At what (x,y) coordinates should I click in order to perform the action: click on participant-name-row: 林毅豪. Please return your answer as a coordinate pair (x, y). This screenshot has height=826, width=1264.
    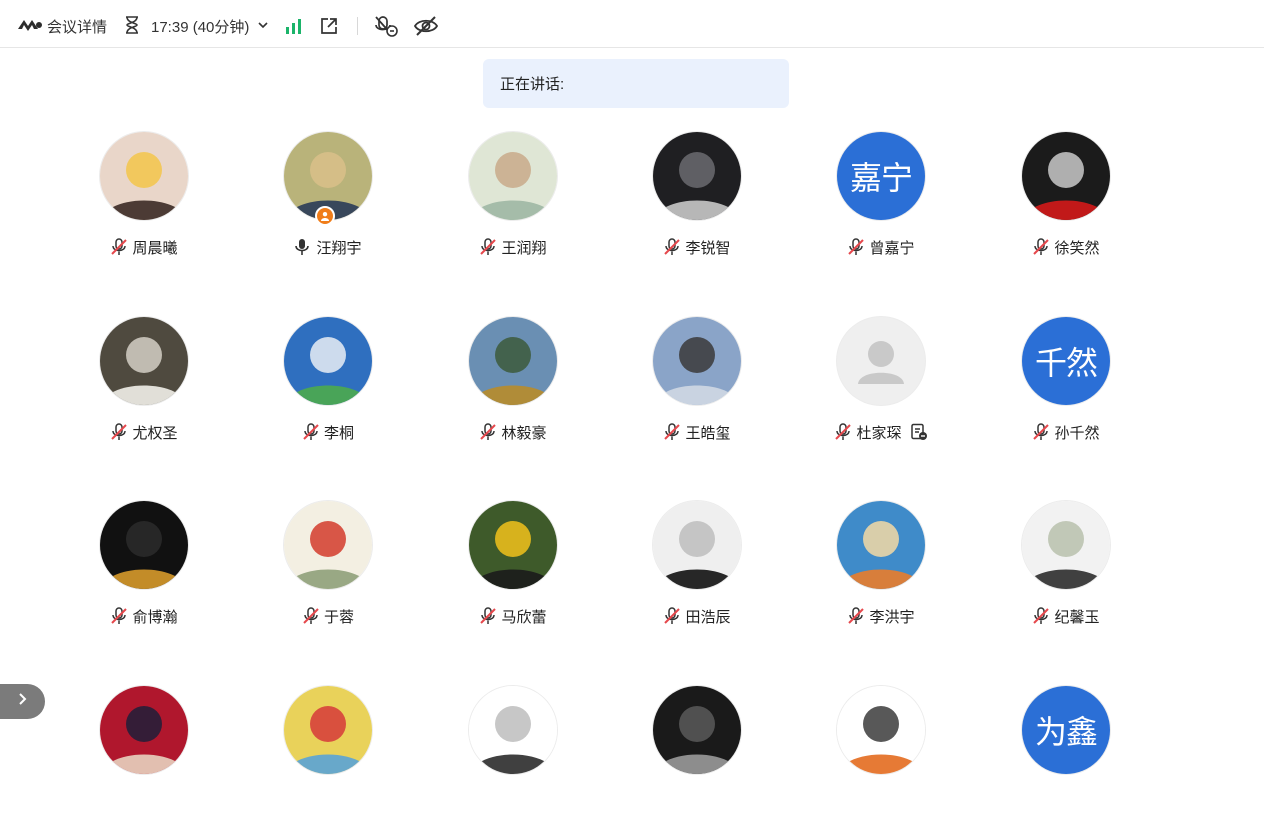
    Looking at the image, I should click on (513, 432).